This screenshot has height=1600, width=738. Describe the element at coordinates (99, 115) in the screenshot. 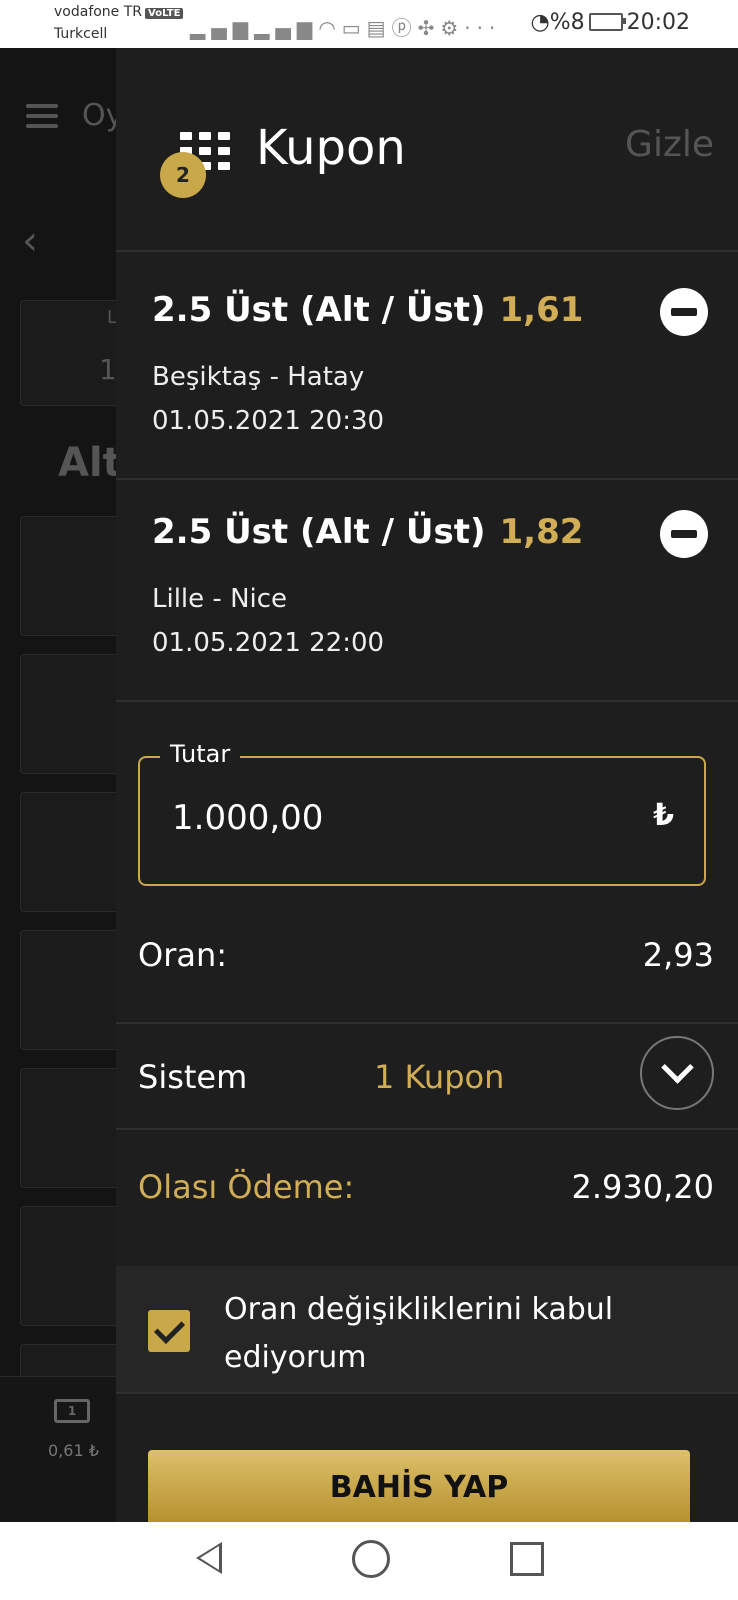

I see `bg-page-title: Oy` at that location.